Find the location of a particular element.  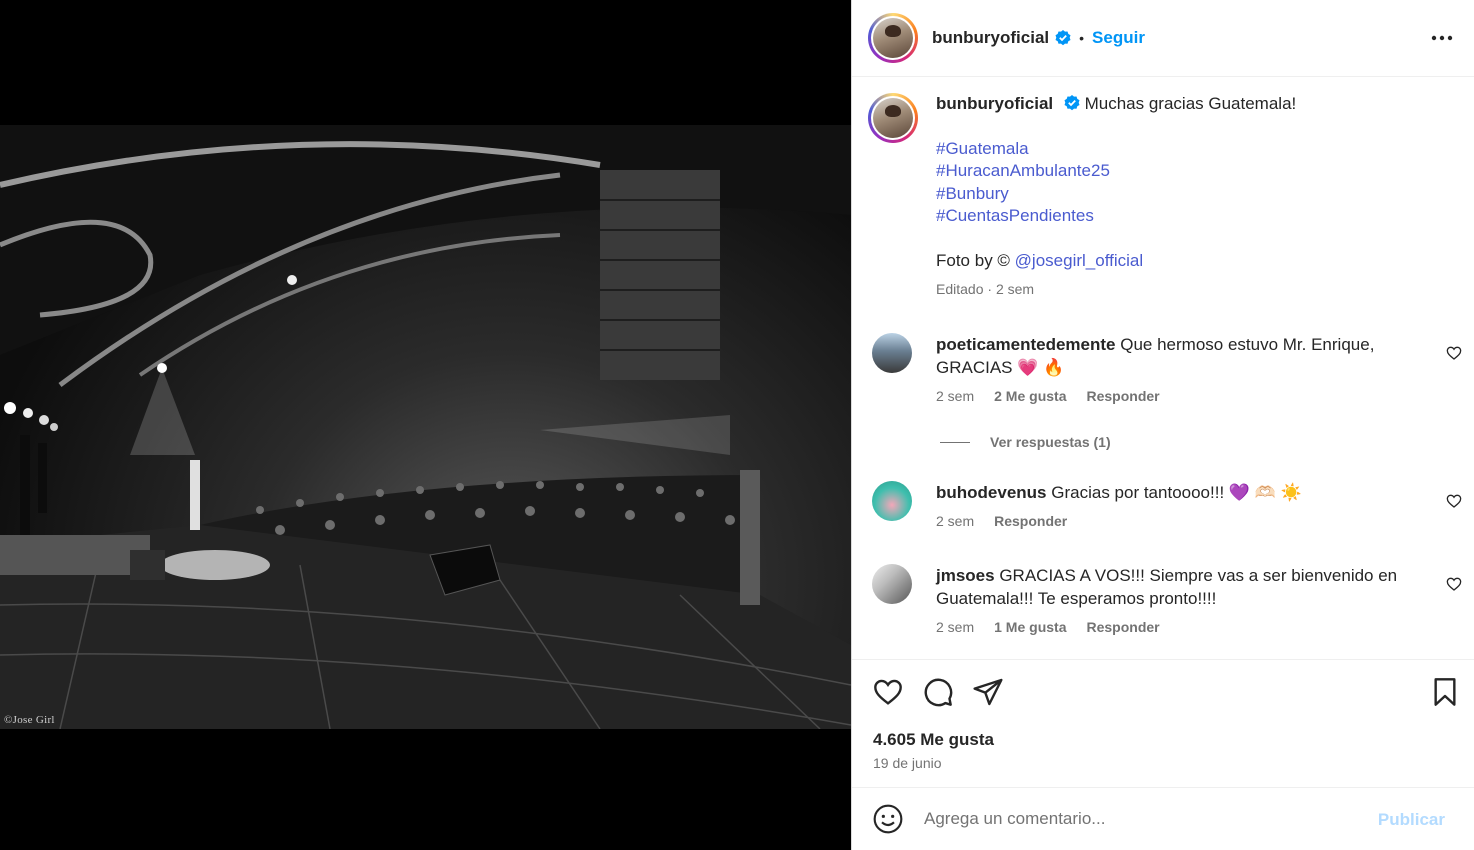

post-header: bunburyoficial • Seguir is located at coordinates (1163, 38).